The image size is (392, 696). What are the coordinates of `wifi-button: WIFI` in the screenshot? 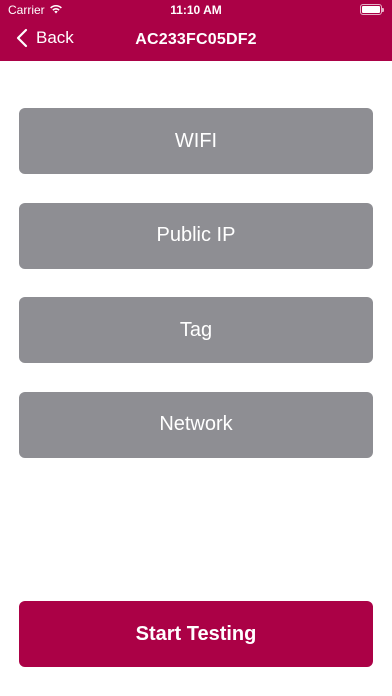 It's located at (196, 141).